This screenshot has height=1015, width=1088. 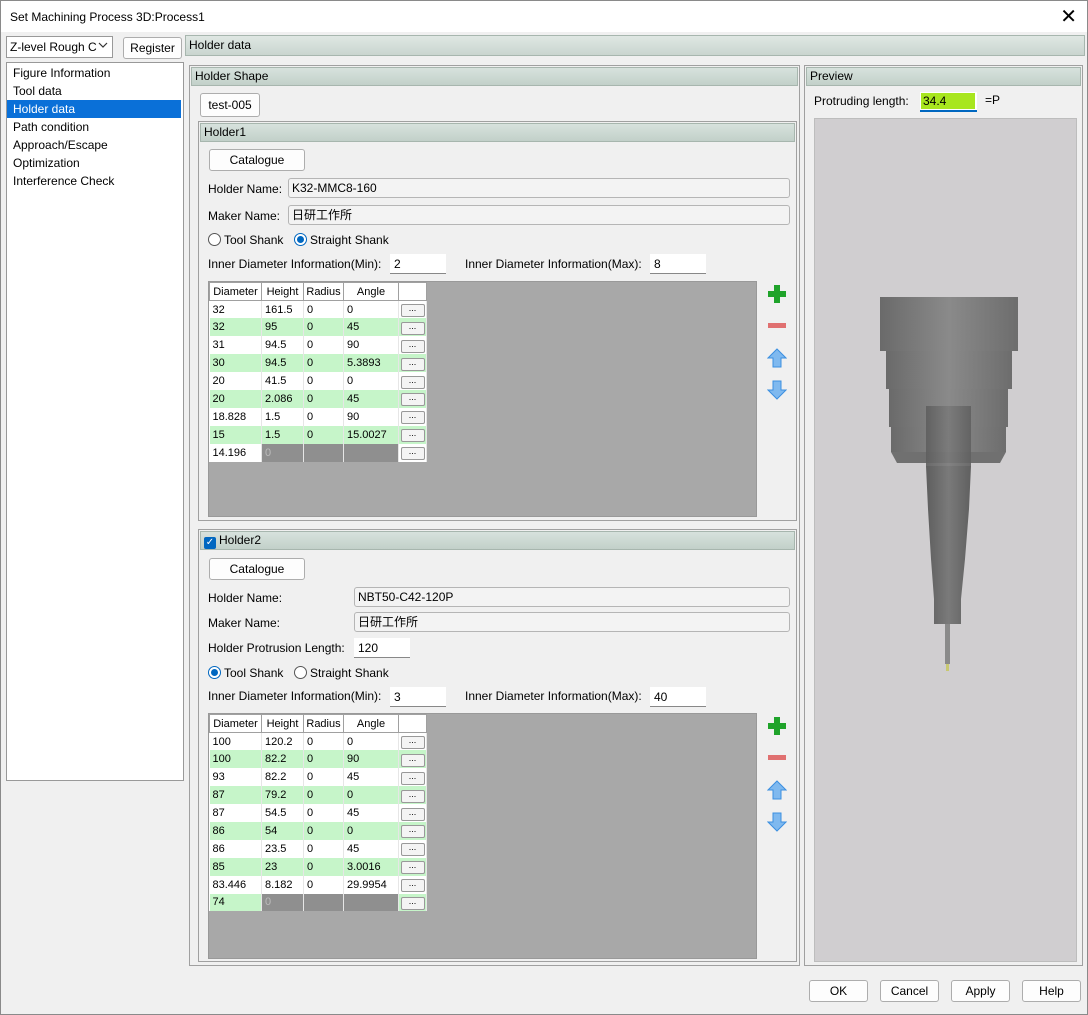 I want to click on close-icon: ✕, so click(x=1068, y=16).